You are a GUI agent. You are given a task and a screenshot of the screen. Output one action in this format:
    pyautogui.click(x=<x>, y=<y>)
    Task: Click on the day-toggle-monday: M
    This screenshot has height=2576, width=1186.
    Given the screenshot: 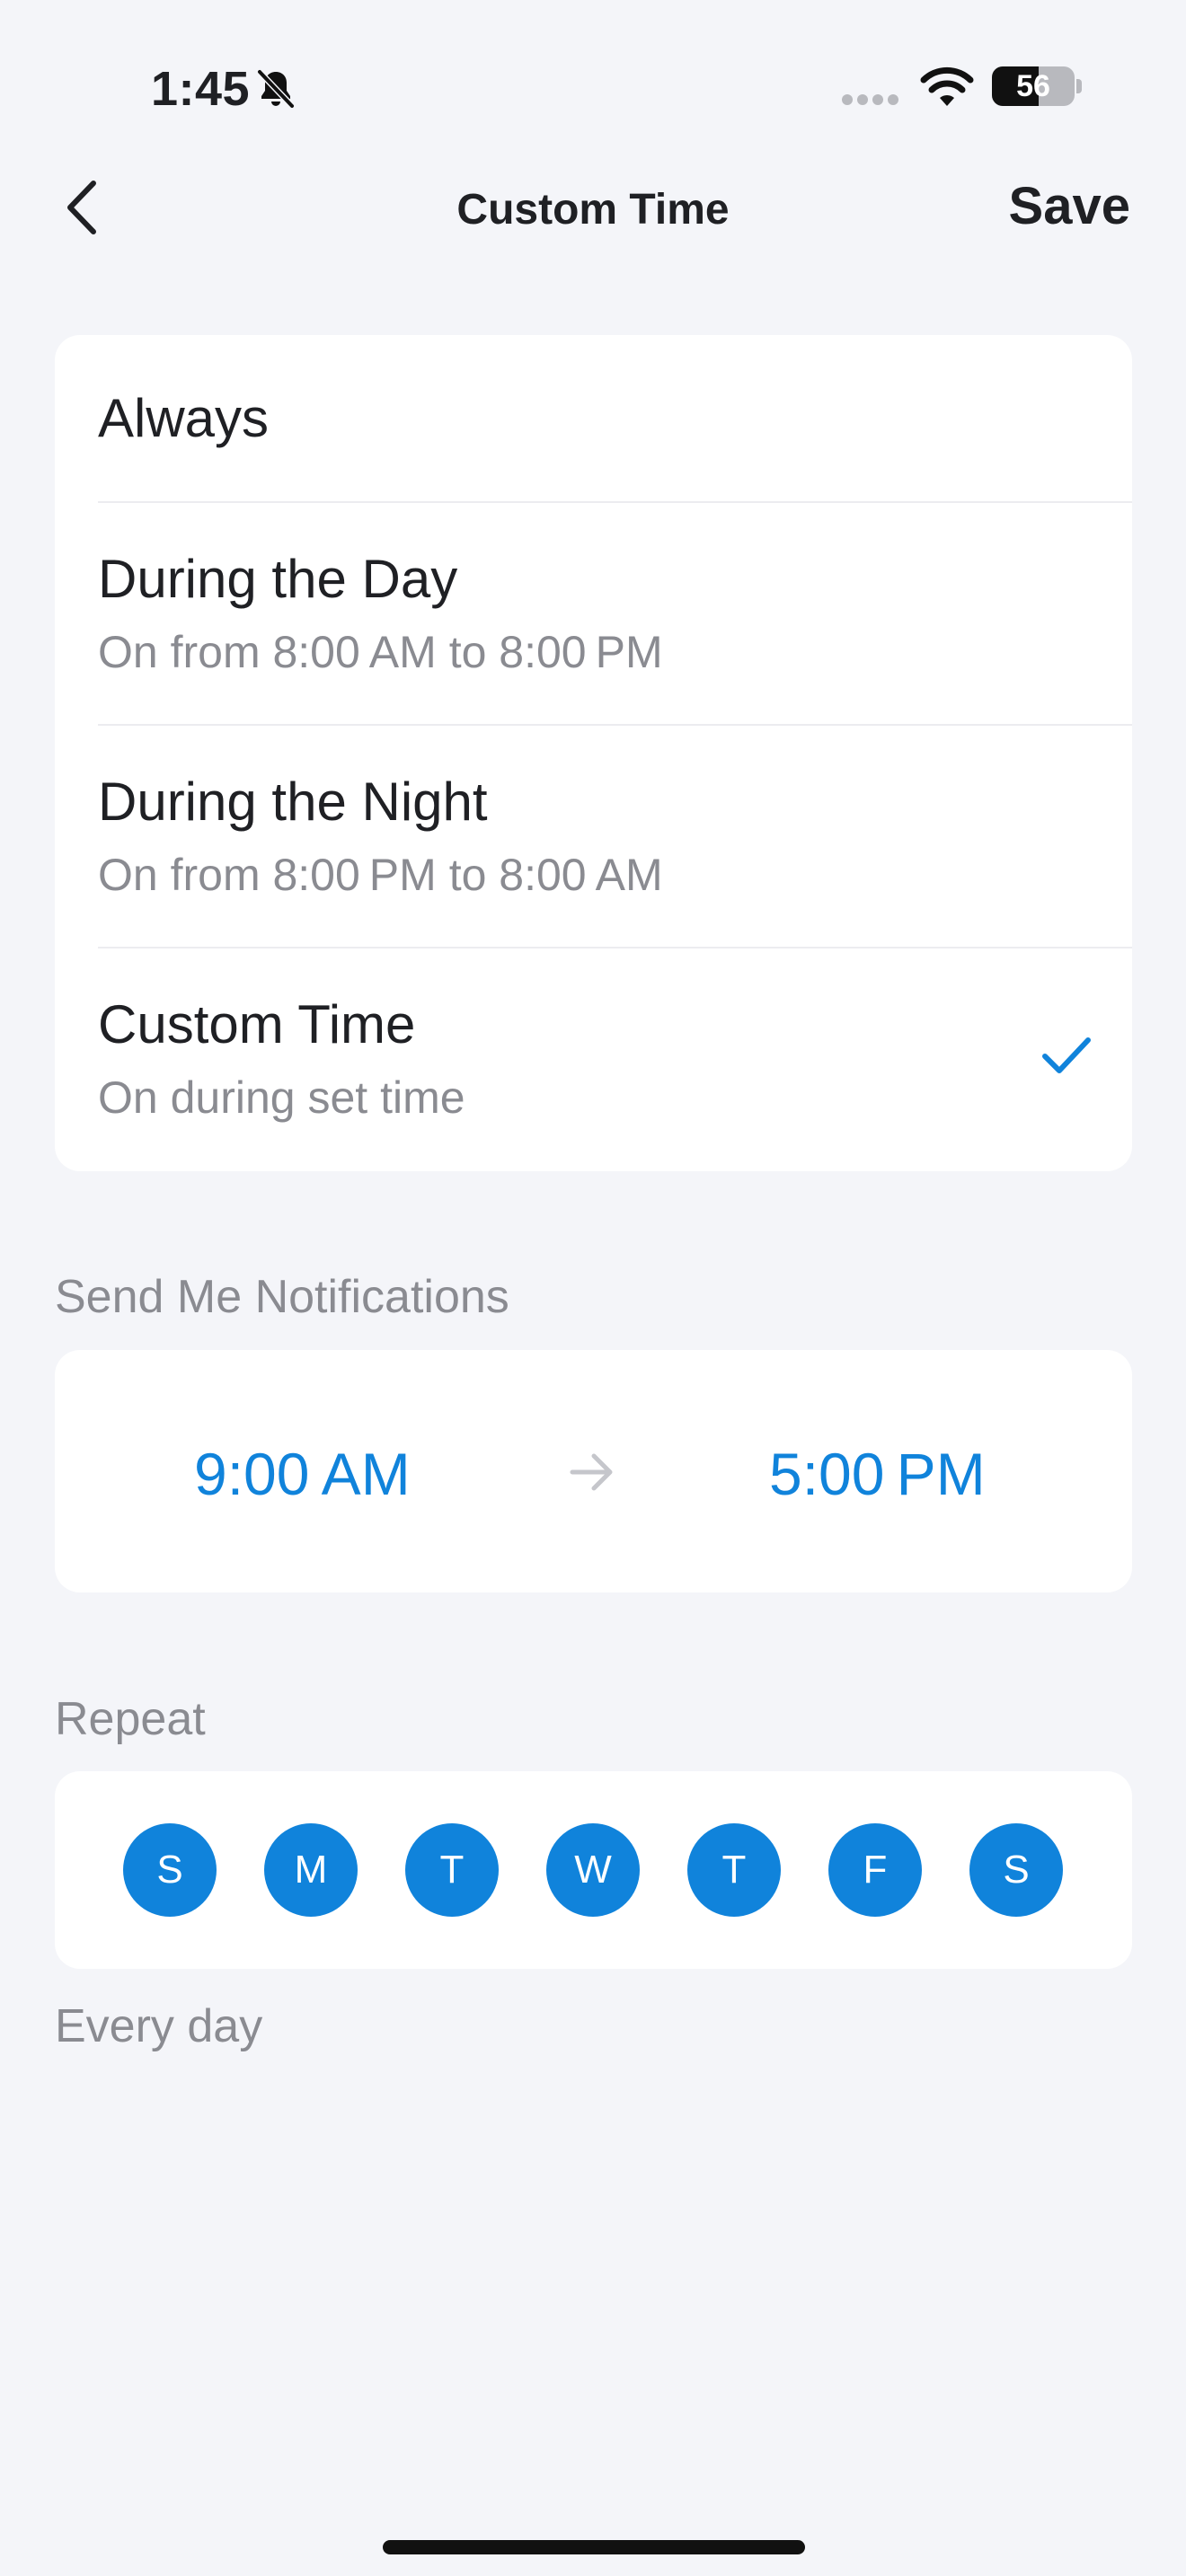 What is the action you would take?
    pyautogui.click(x=311, y=1870)
    